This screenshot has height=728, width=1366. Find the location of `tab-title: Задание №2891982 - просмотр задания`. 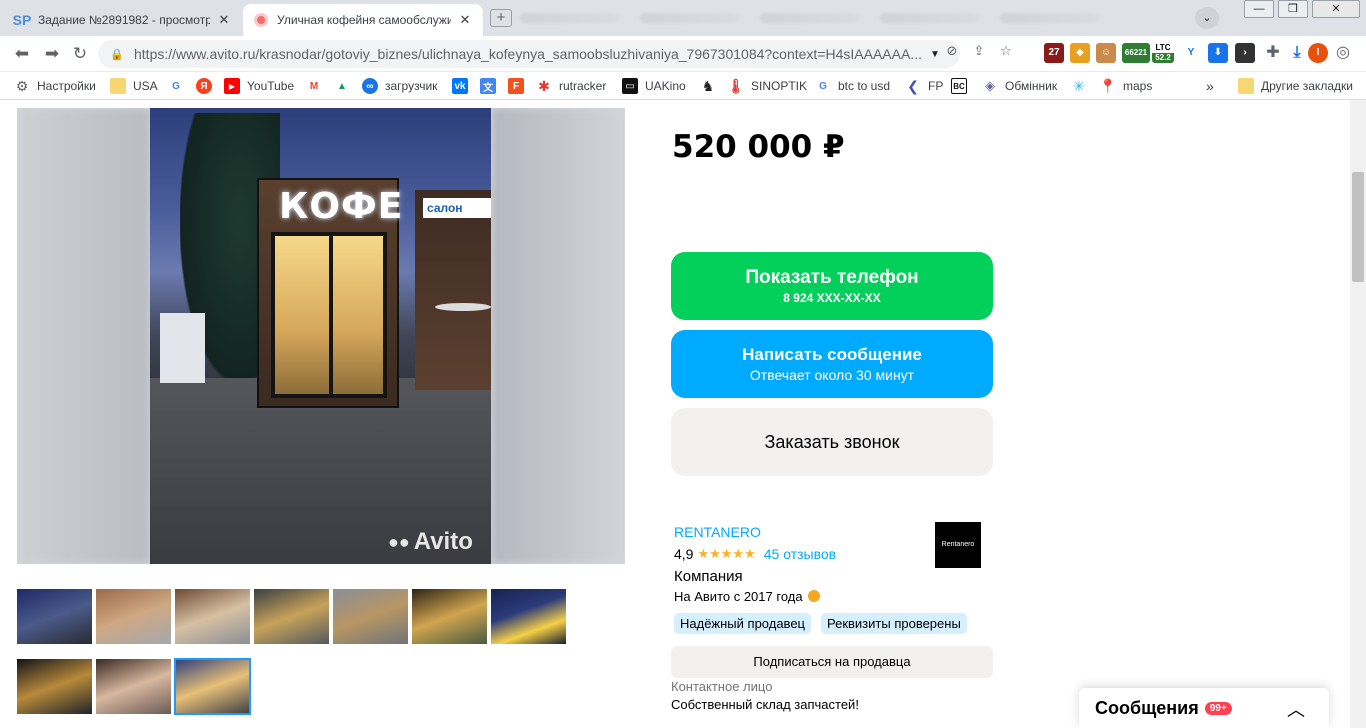

tab-title: Задание №2891982 - просмотр задания is located at coordinates (124, 20).